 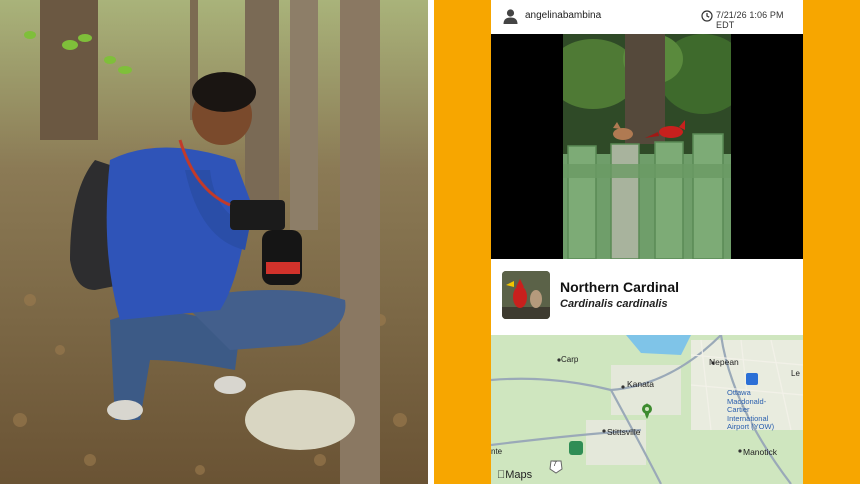 What do you see at coordinates (647, 17) in the screenshot?
I see `observation-header: angelinabambina 7/21/26 1:06 PM EDT` at bounding box center [647, 17].